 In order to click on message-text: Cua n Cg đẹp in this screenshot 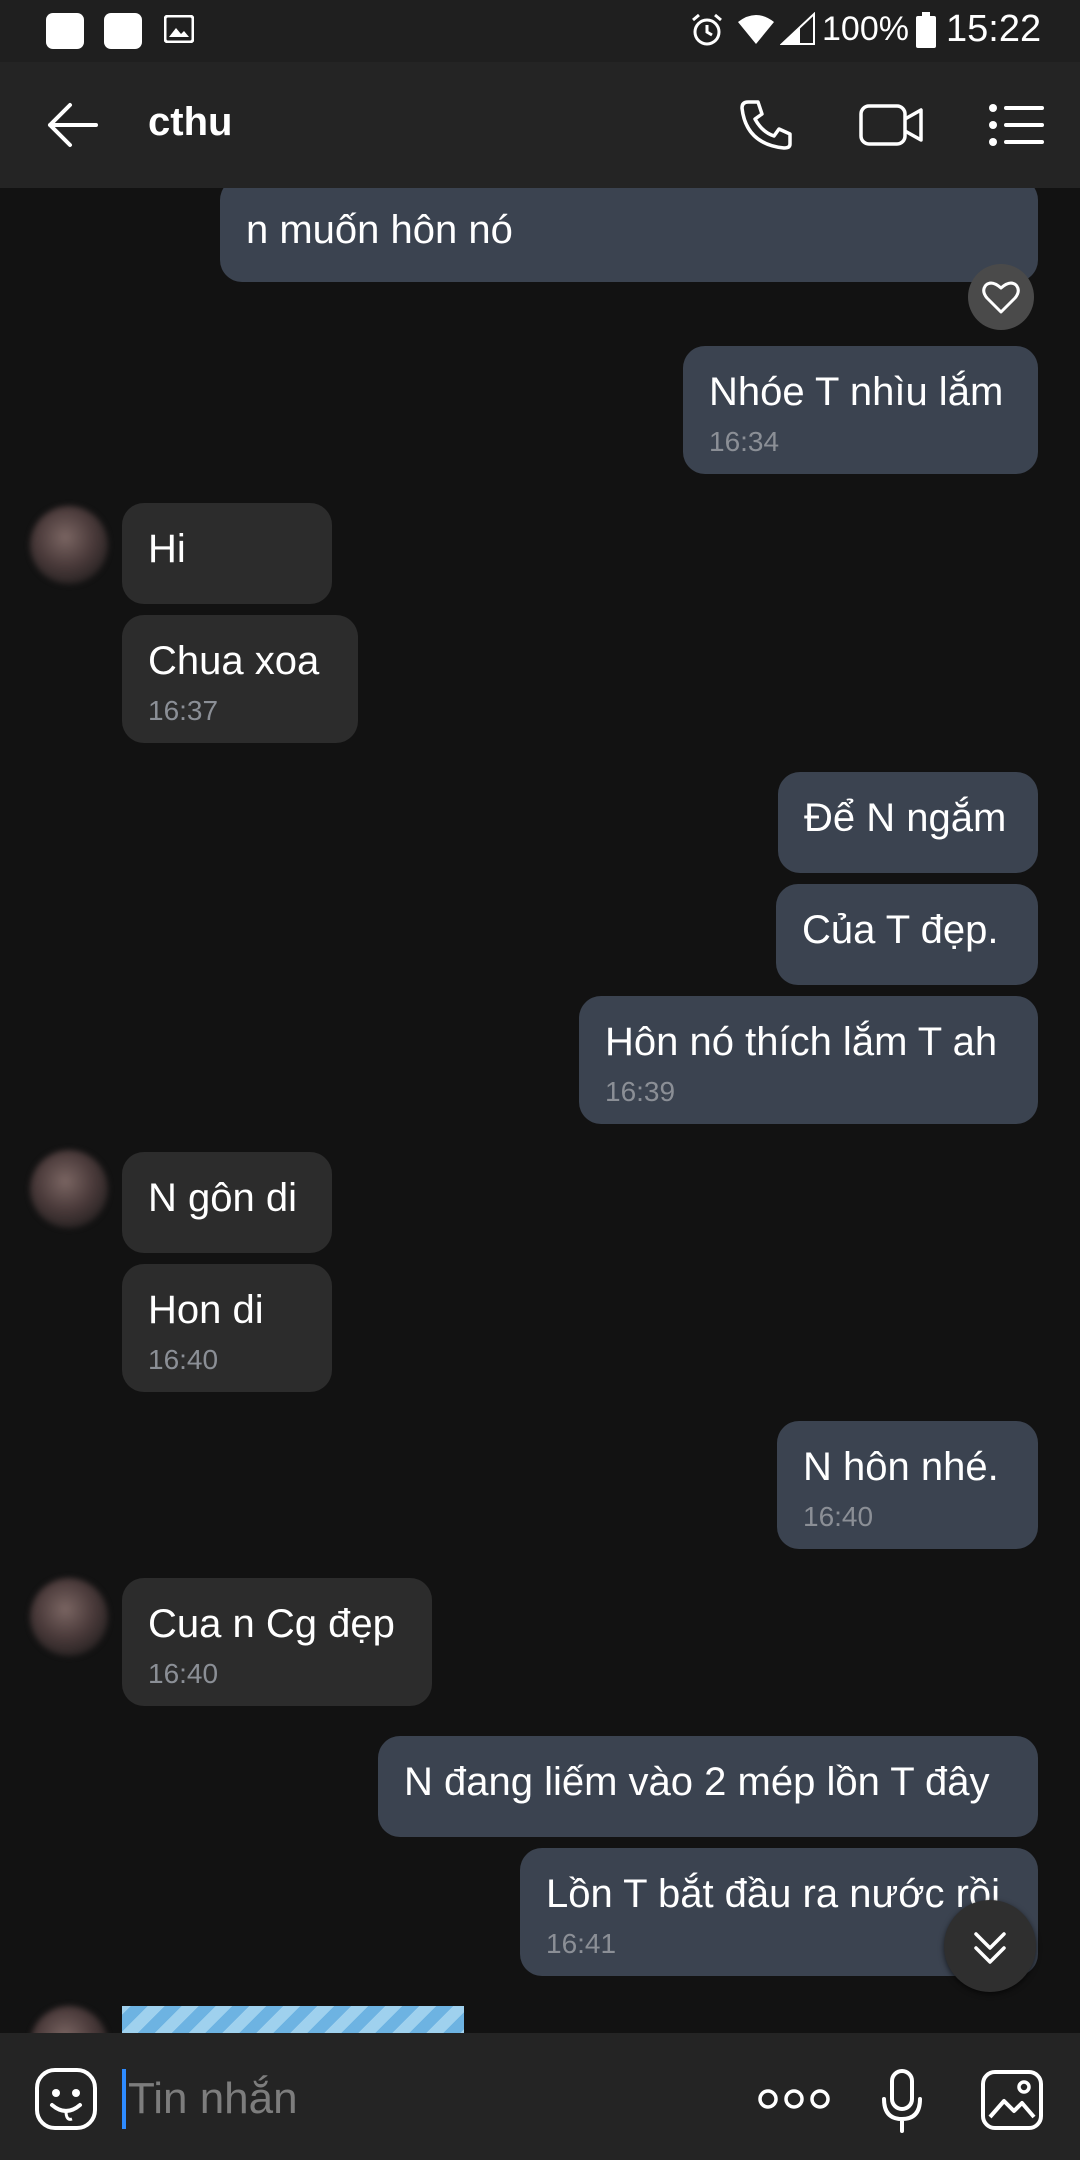, I will do `click(271, 1624)`.